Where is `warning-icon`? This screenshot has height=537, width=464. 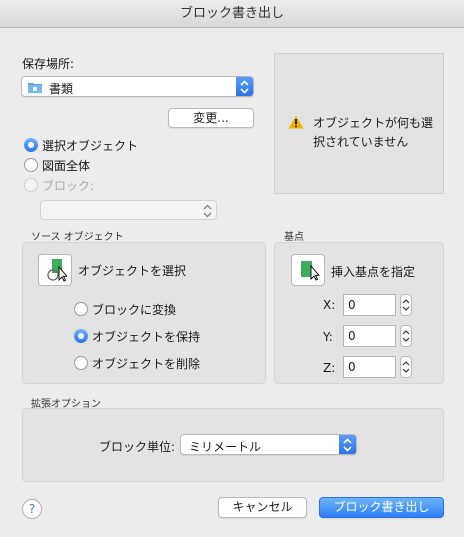 warning-icon is located at coordinates (296, 123).